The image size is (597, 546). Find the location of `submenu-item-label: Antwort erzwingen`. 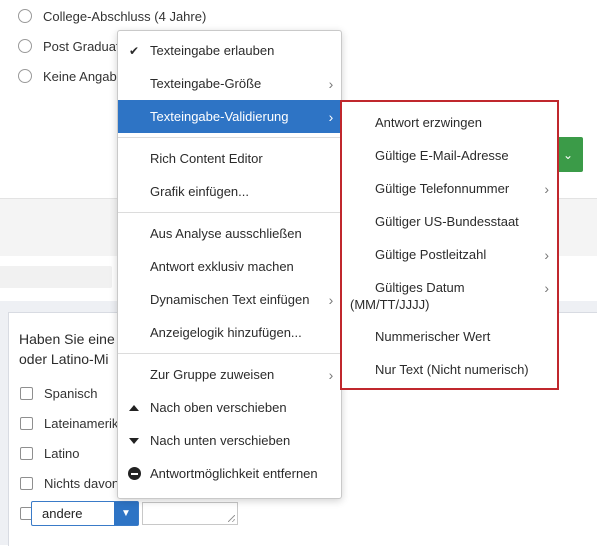

submenu-item-label: Antwort erzwingen is located at coordinates (428, 122).